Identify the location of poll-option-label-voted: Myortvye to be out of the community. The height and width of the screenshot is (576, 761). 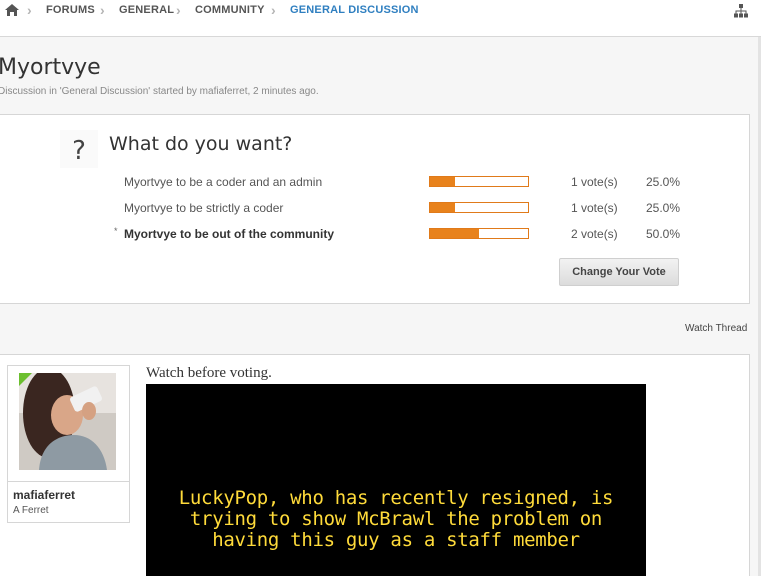
(229, 234).